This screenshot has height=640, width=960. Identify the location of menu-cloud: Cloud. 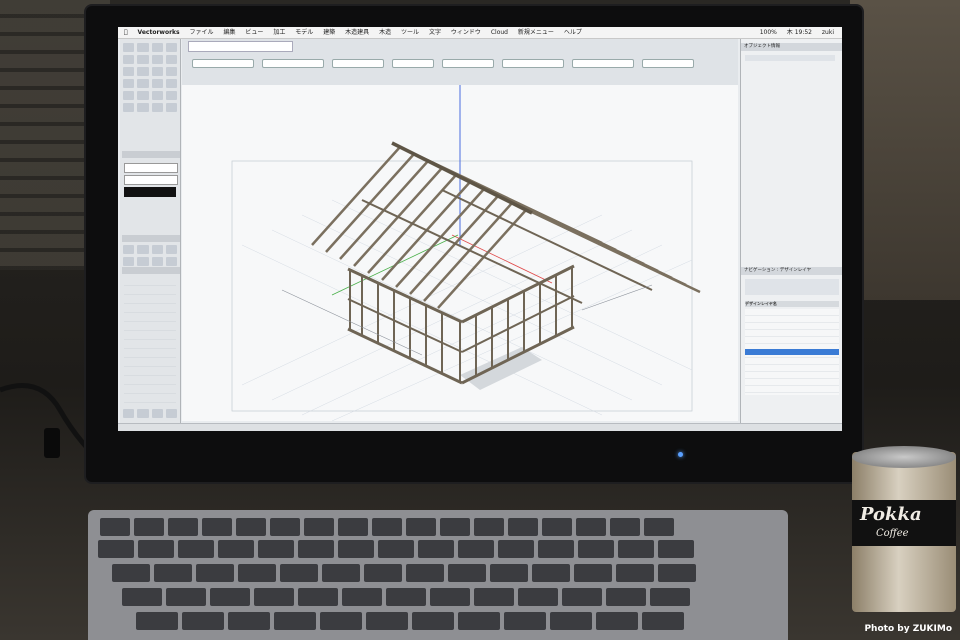
(499, 32).